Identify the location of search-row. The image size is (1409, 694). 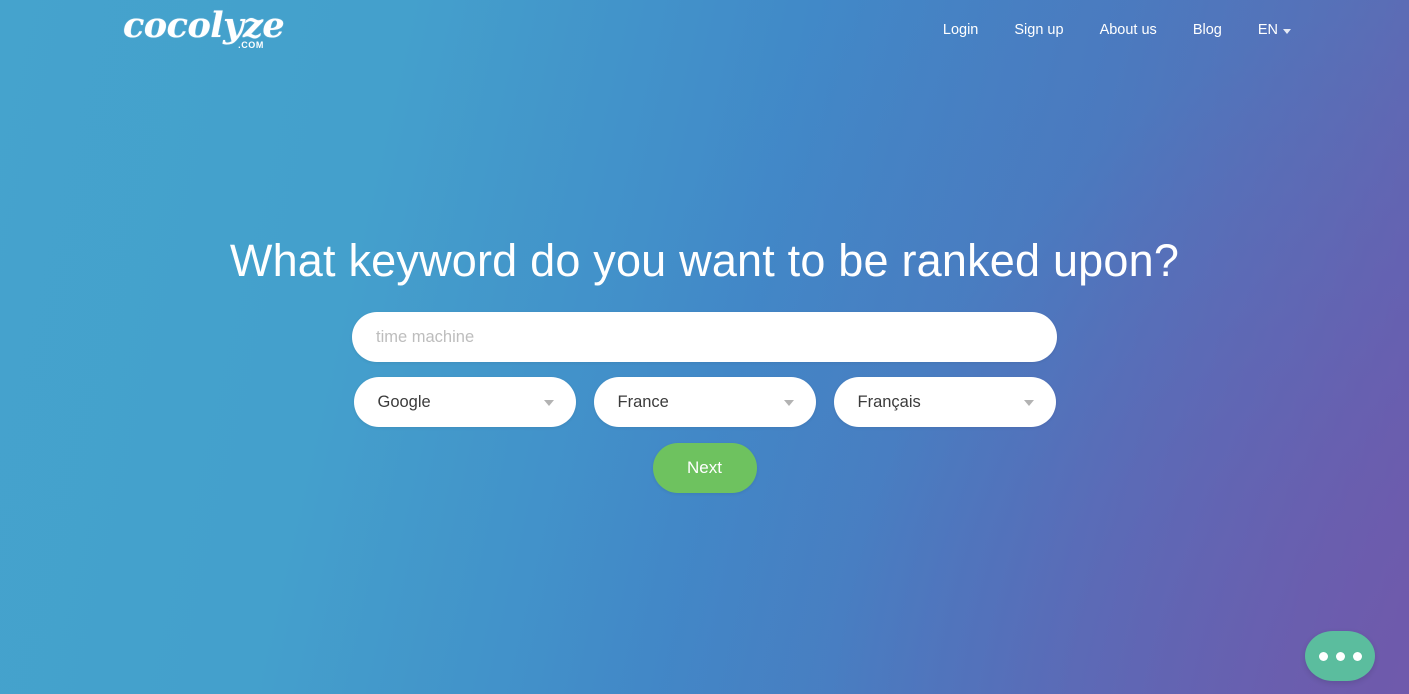
(704, 337).